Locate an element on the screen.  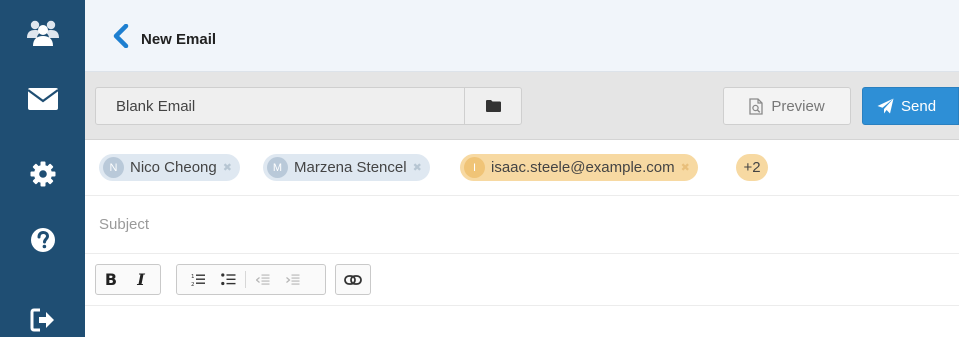
question-circle-icon is located at coordinates (42, 240).